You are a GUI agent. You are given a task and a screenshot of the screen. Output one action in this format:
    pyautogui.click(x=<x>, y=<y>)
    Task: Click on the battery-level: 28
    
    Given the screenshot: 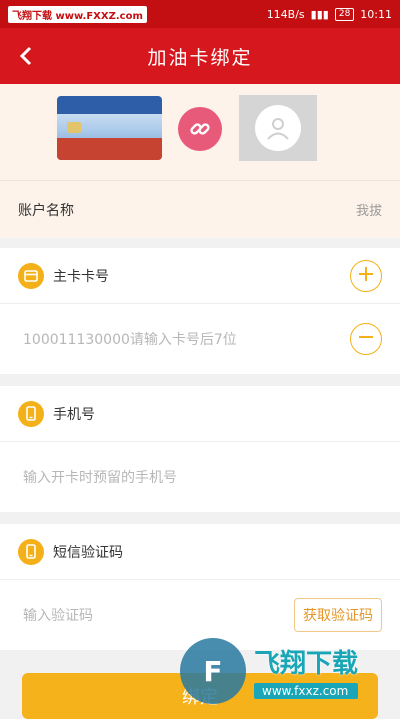 What is the action you would take?
    pyautogui.click(x=344, y=14)
    